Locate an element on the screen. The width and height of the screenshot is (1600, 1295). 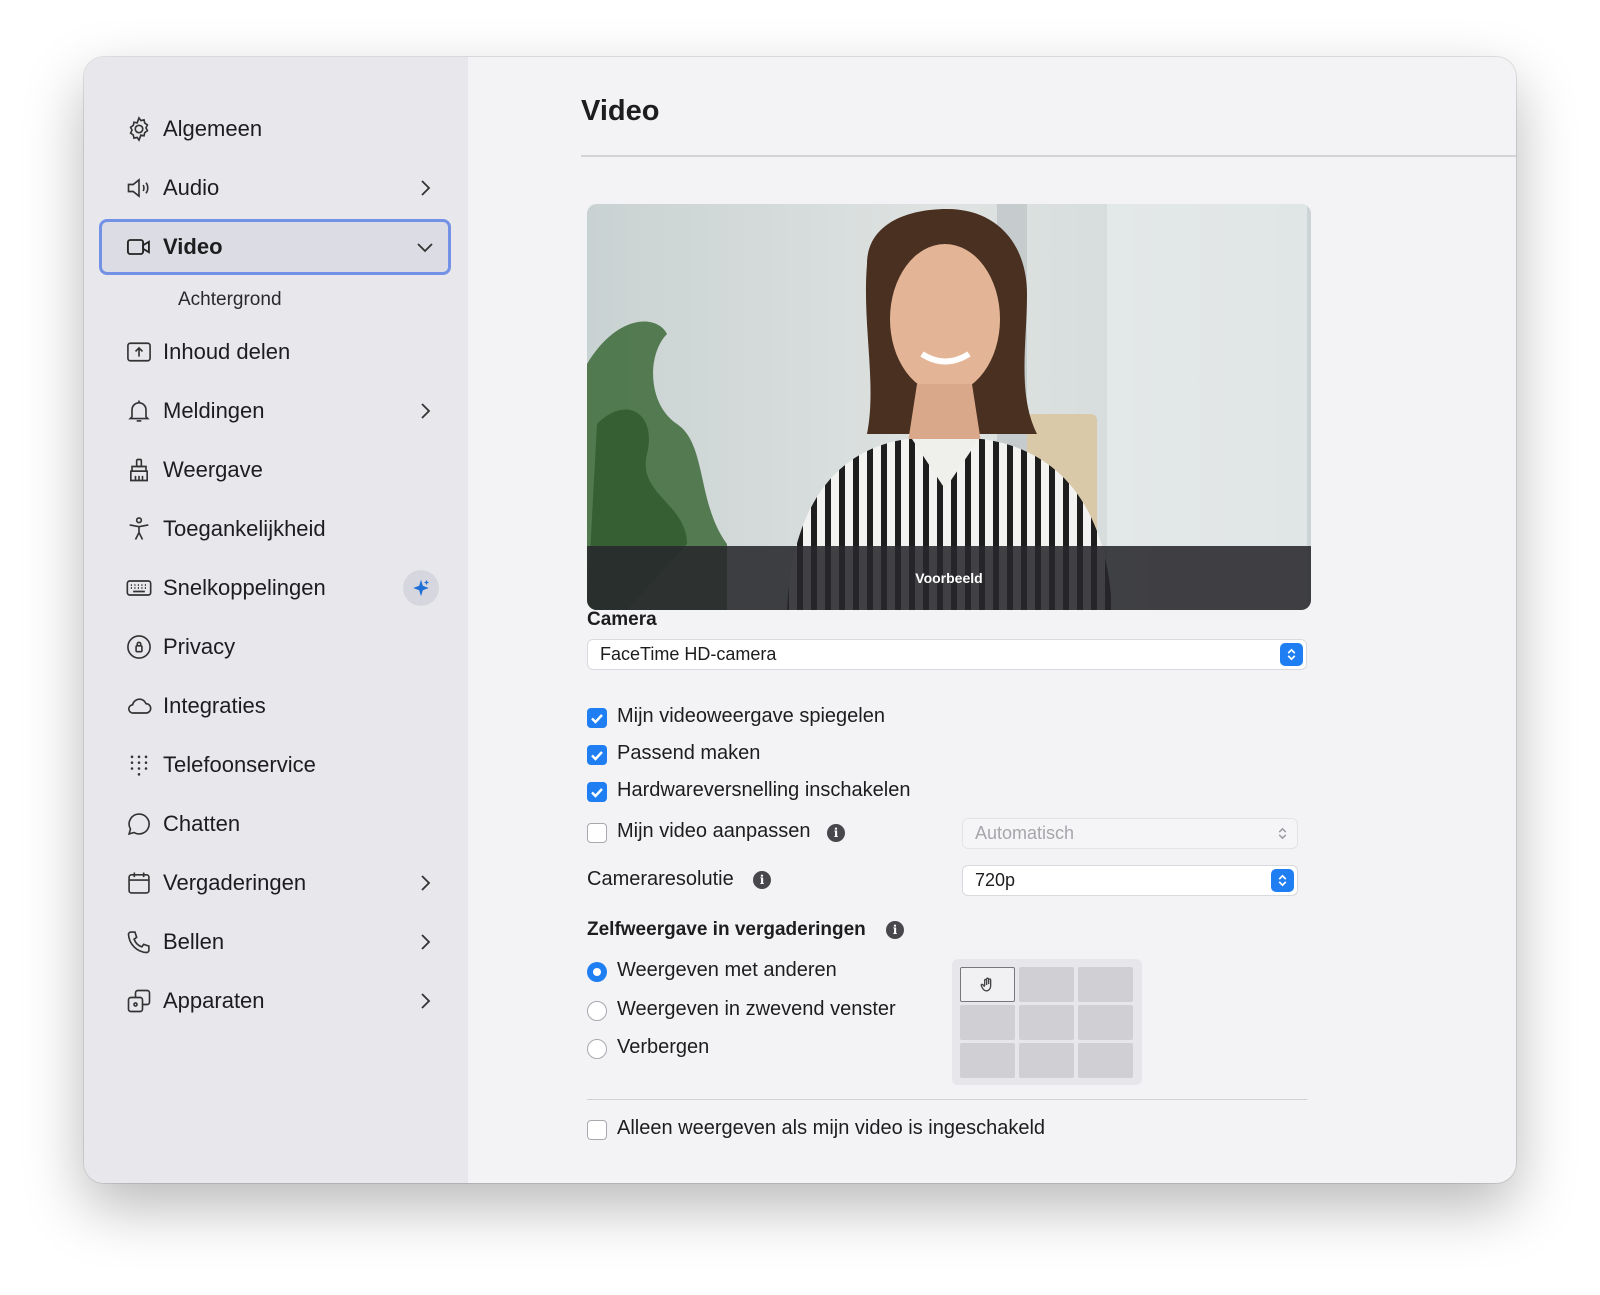
self-tile is located at coordinates (987, 984).